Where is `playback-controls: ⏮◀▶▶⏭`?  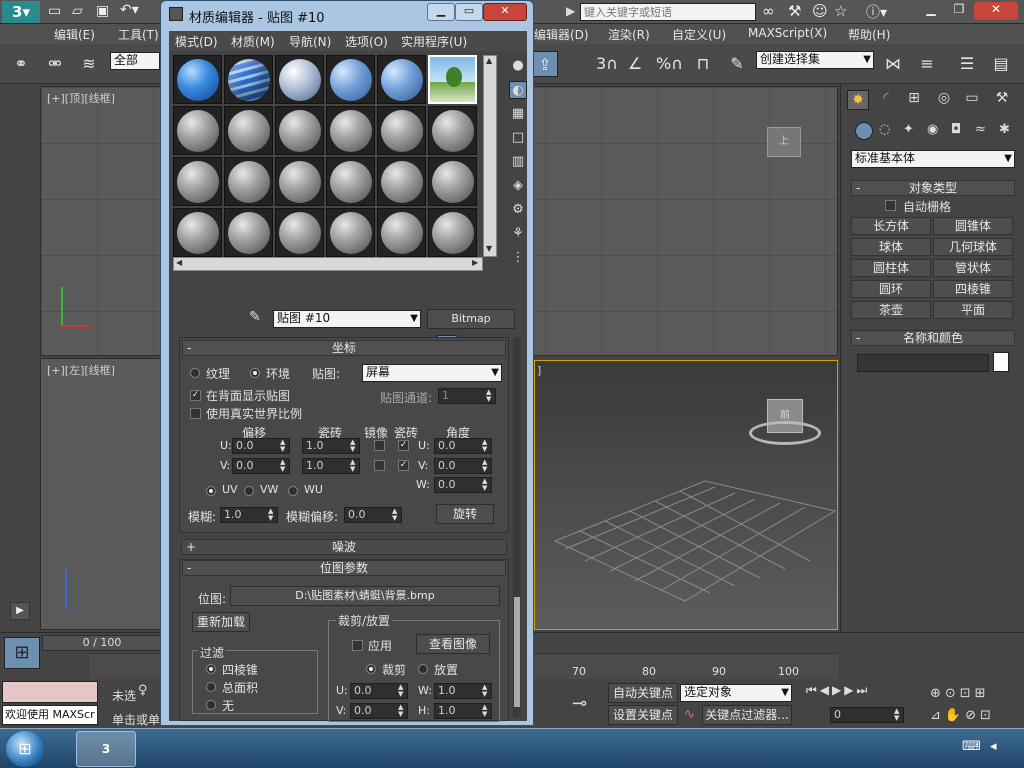 playback-controls: ⏮◀▶▶⏭ is located at coordinates (865, 693).